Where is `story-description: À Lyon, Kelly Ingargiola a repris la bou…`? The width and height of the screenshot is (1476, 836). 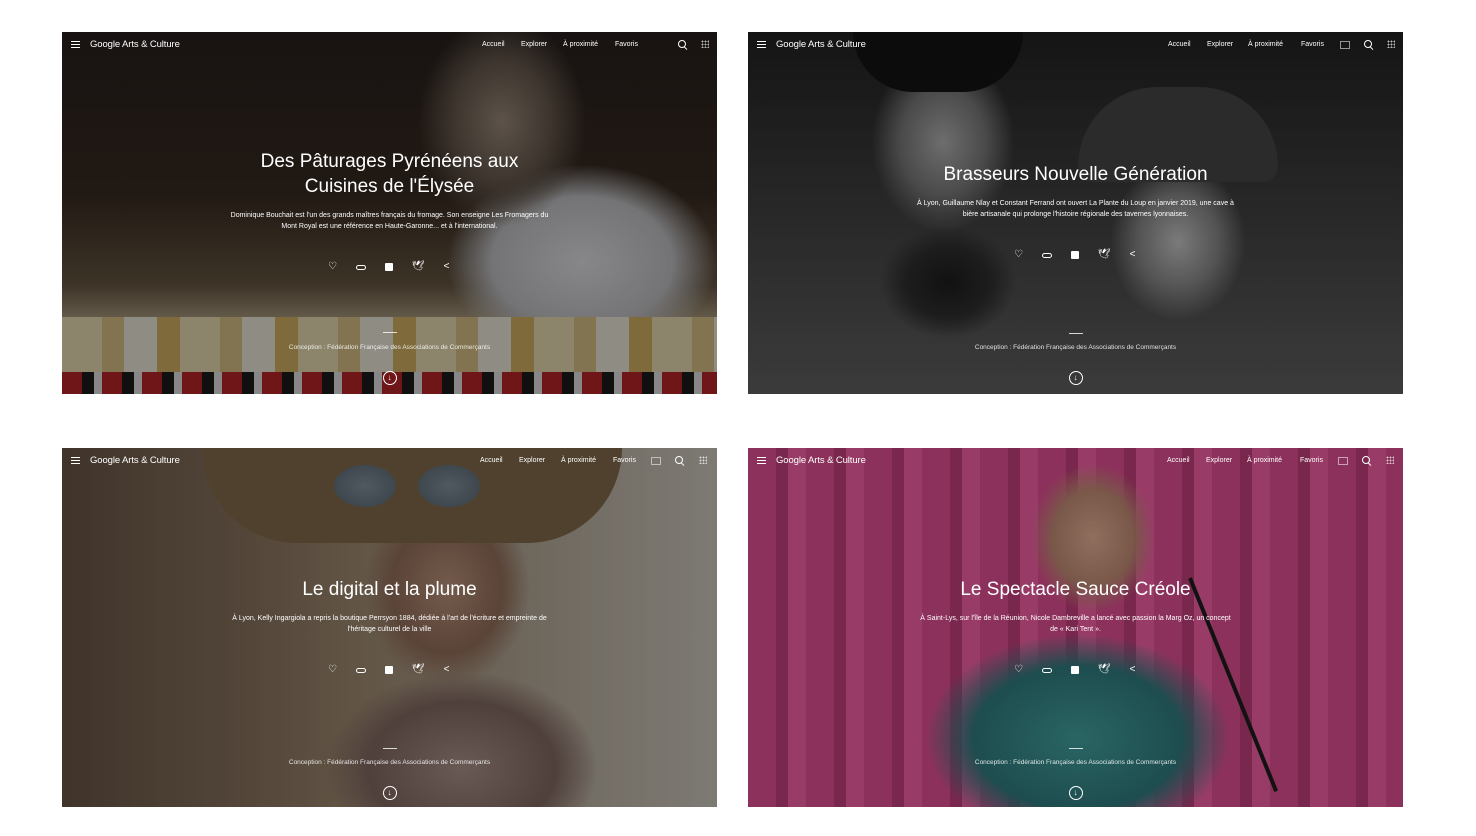
story-description: À Lyon, Kelly Ingargiola a repris la bou… is located at coordinates (389, 624).